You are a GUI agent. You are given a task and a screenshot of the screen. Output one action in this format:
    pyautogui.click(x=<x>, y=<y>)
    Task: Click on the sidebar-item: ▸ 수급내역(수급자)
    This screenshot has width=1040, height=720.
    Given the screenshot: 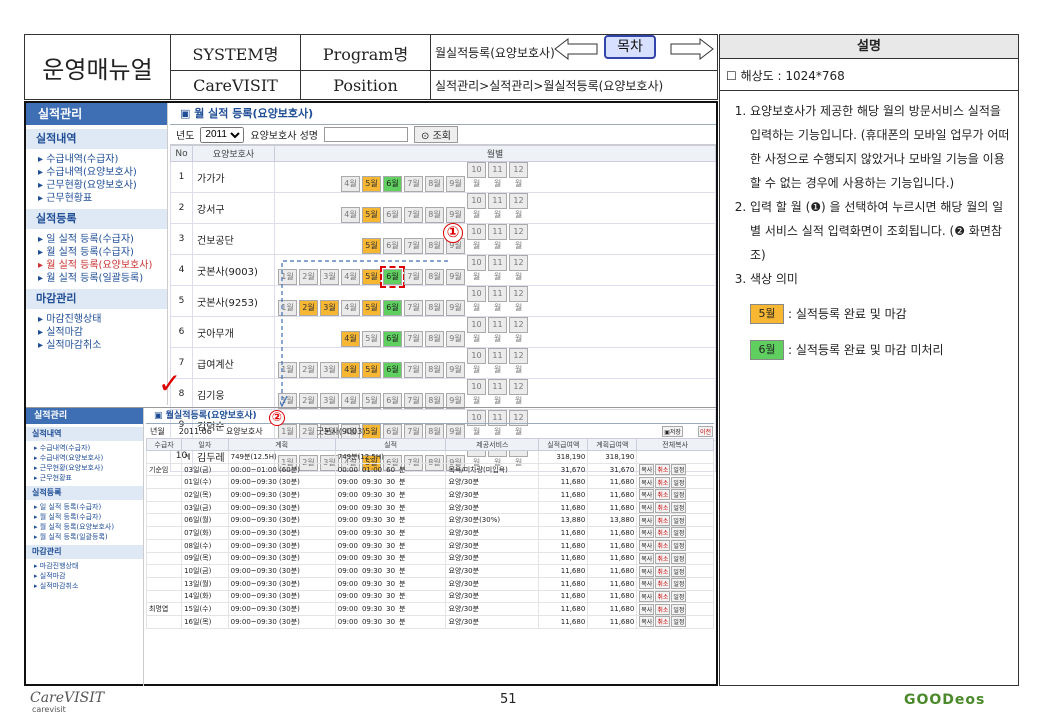 What is the action you would take?
    pyautogui.click(x=96, y=159)
    